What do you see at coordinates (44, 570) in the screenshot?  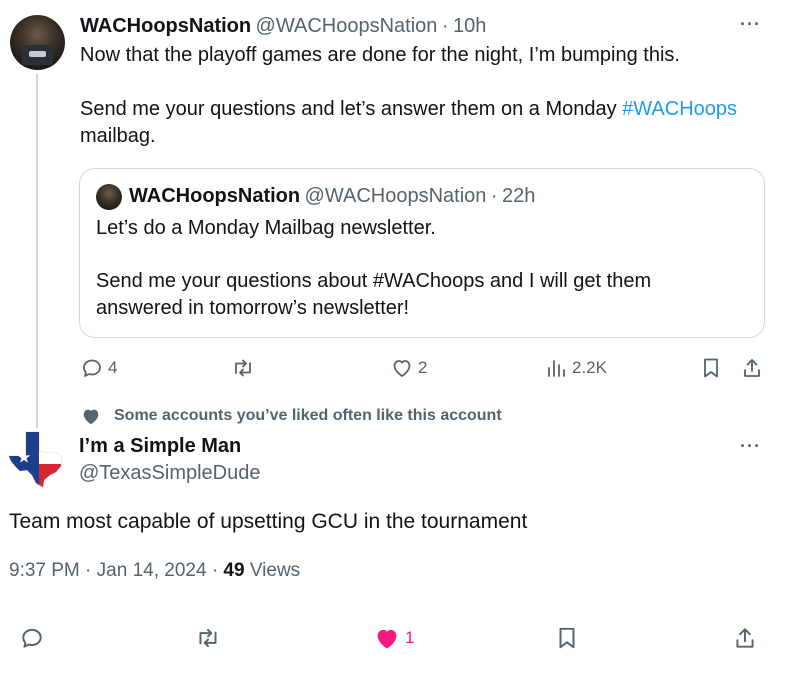 I see `timestamp: 9:37 PM` at bounding box center [44, 570].